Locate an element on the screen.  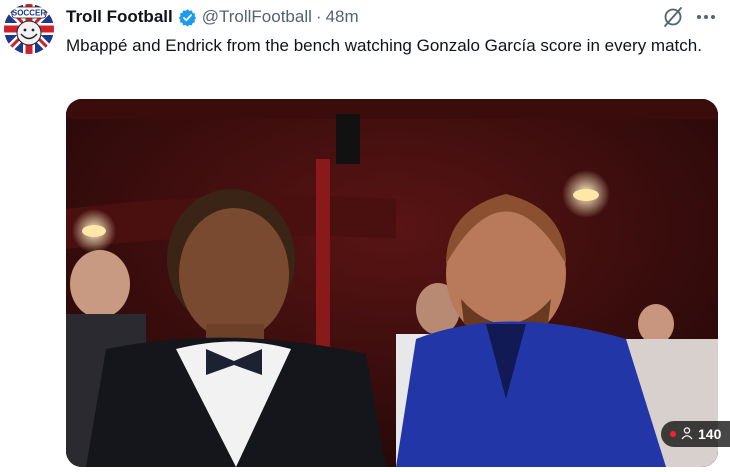
more-icon is located at coordinates (706, 17).